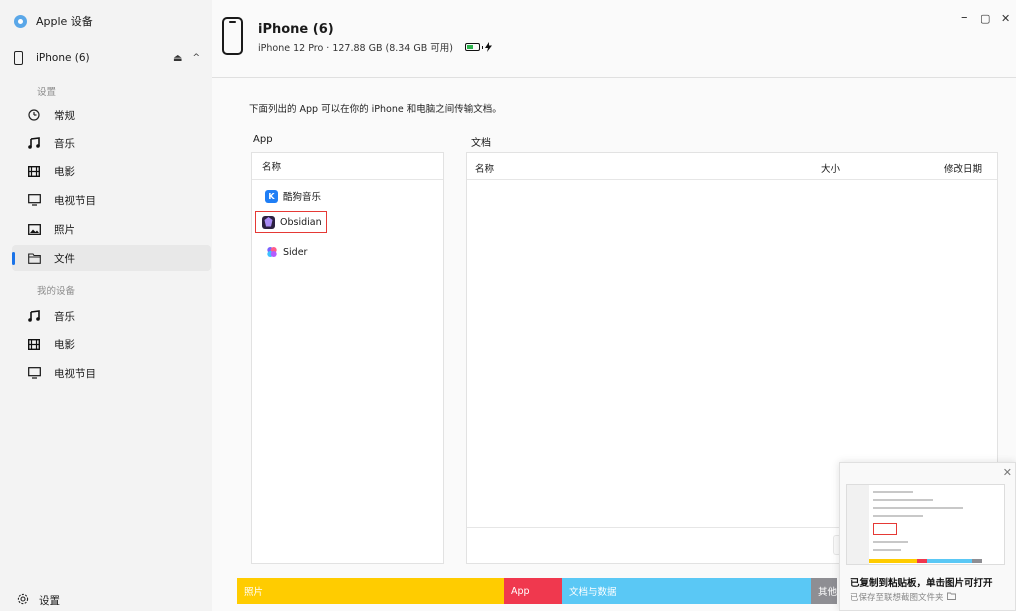 The width and height of the screenshot is (1016, 611). I want to click on app-header: Apple 设备, so click(53, 21).